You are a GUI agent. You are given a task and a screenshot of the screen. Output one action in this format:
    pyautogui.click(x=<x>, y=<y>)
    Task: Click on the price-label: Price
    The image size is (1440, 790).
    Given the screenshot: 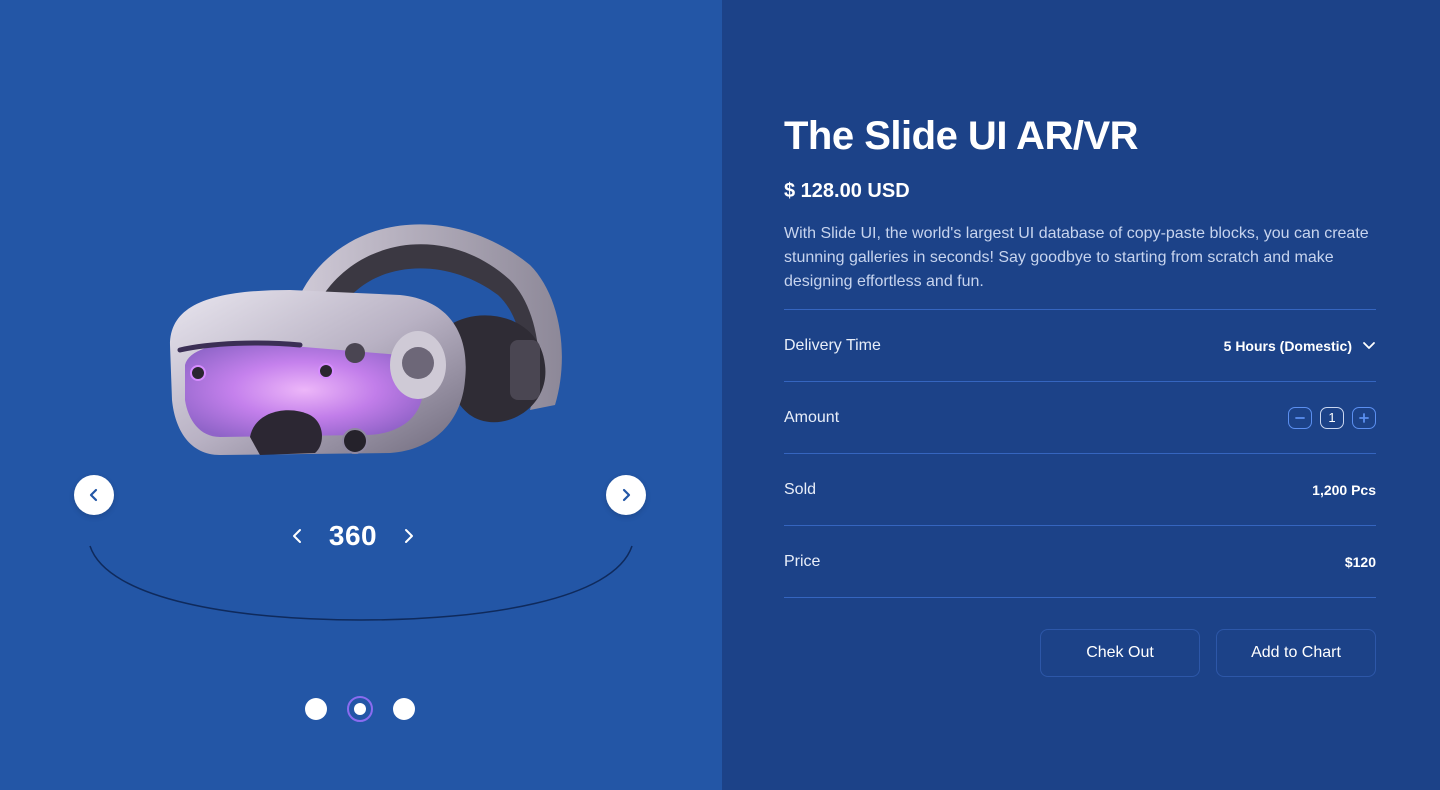 What is the action you would take?
    pyautogui.click(x=802, y=561)
    